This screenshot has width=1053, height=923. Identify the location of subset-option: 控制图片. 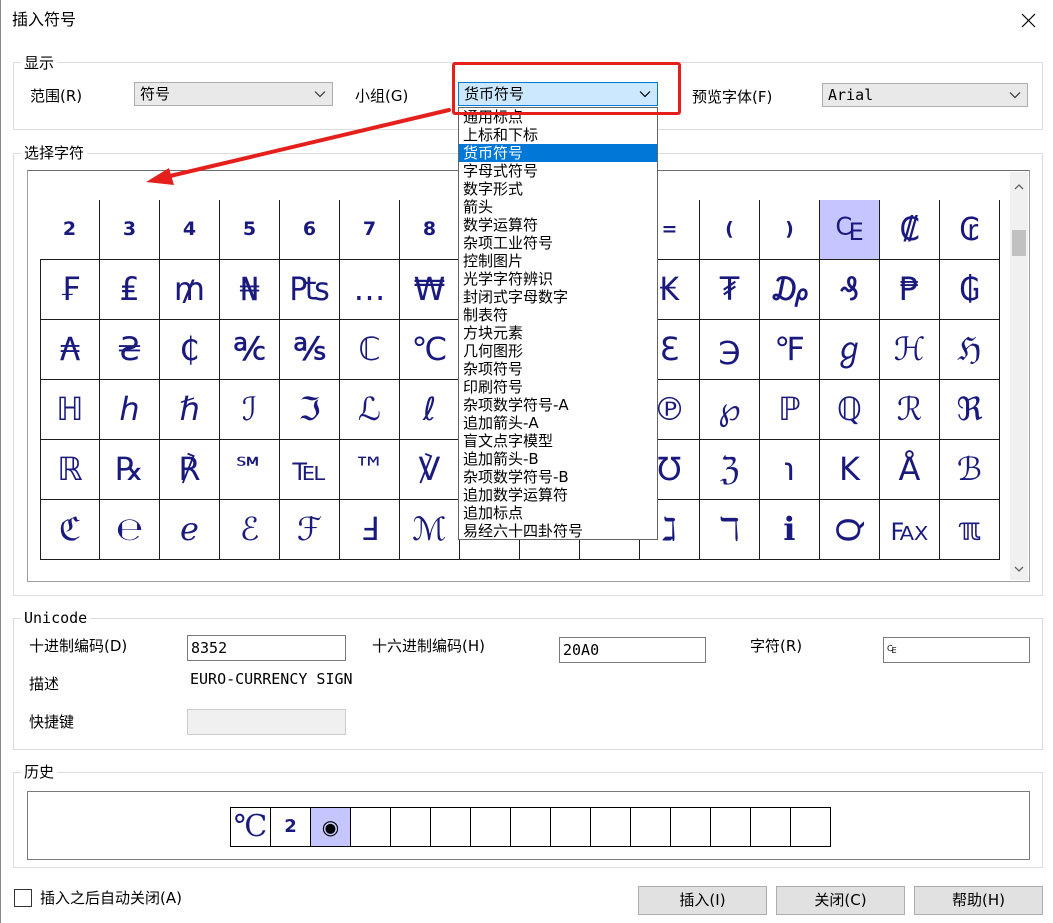
(558, 261).